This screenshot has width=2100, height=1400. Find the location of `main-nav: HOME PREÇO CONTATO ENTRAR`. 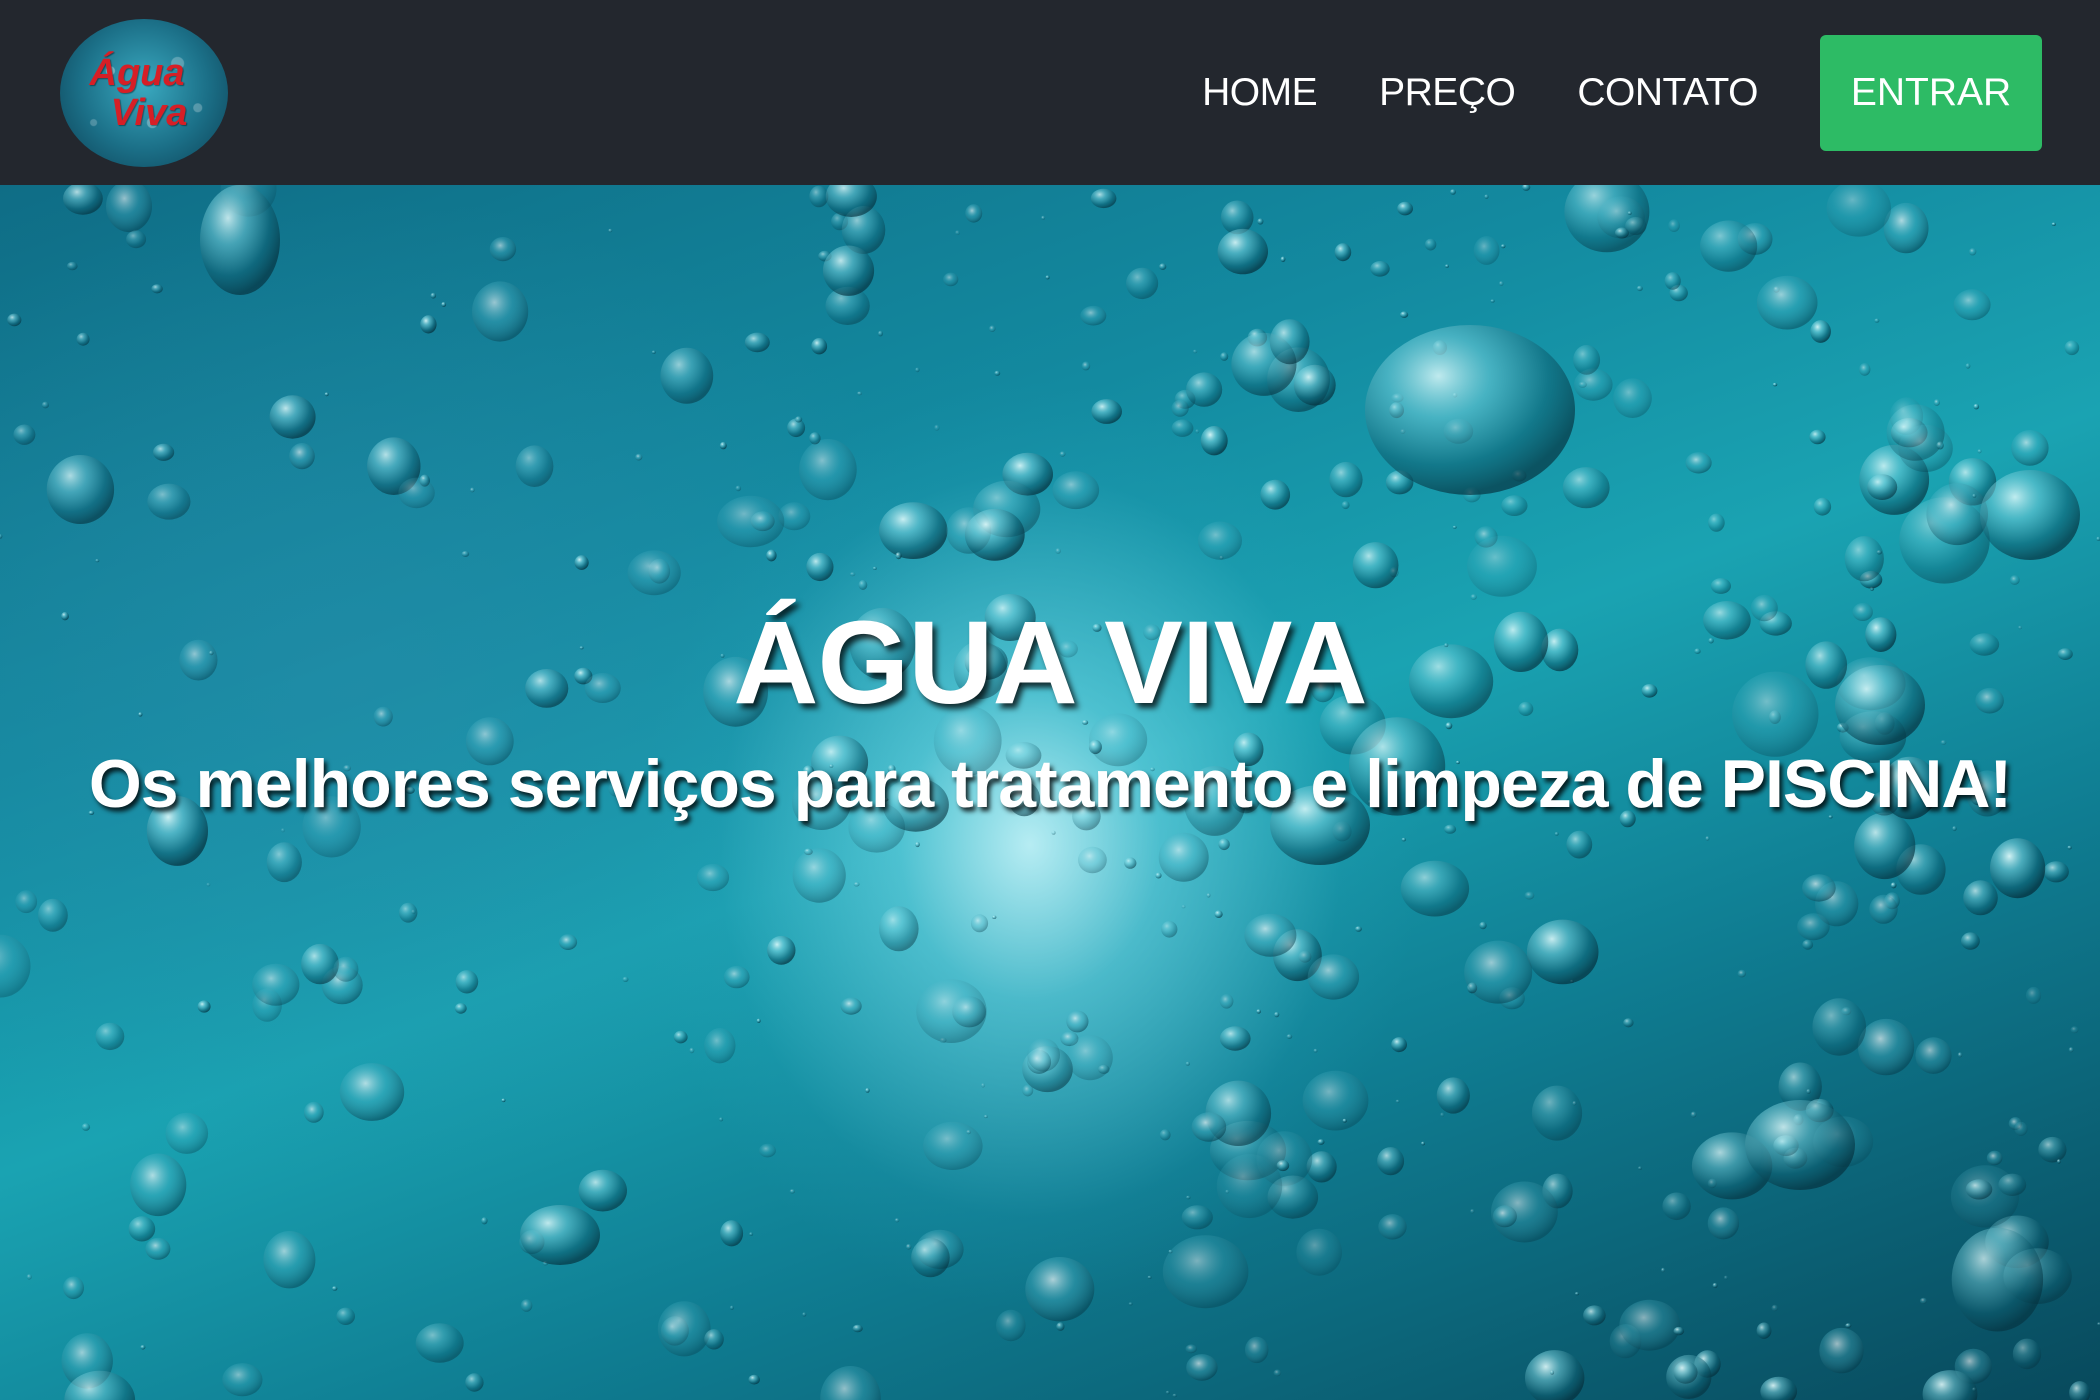

main-nav: HOME PREÇO CONTATO ENTRAR is located at coordinates (1622, 92).